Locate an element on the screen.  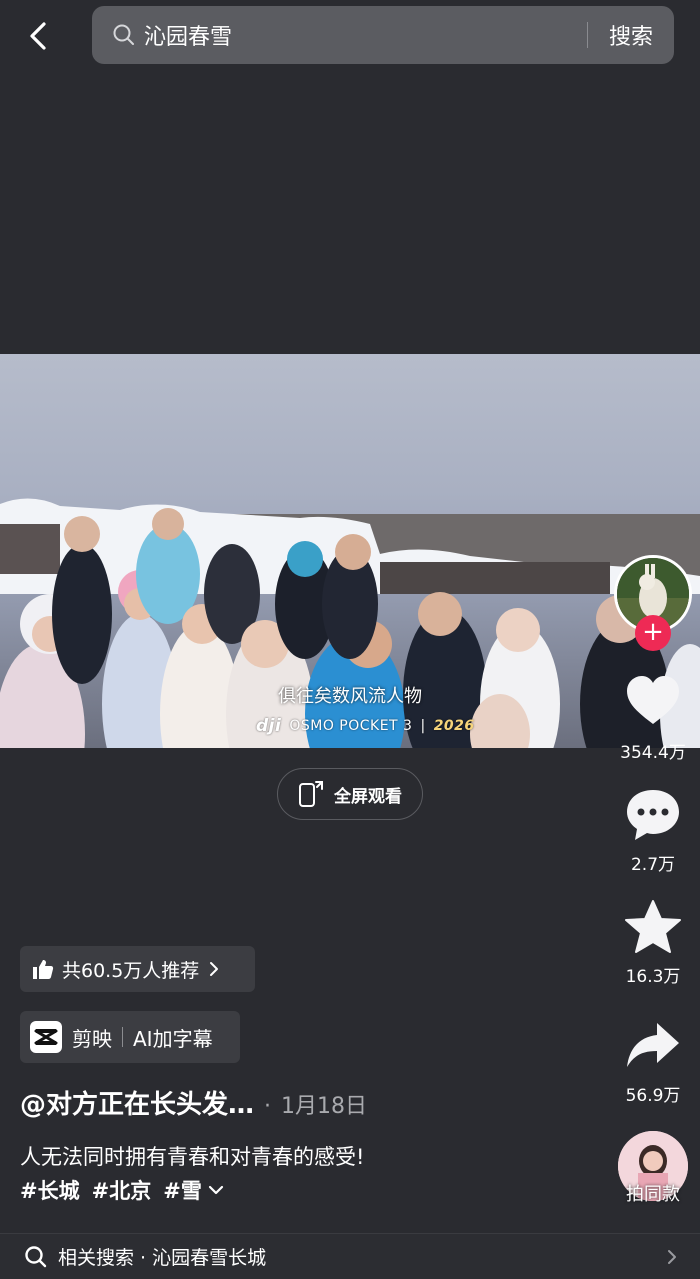
hashtag: #长城 is located at coordinates (50, 1190).